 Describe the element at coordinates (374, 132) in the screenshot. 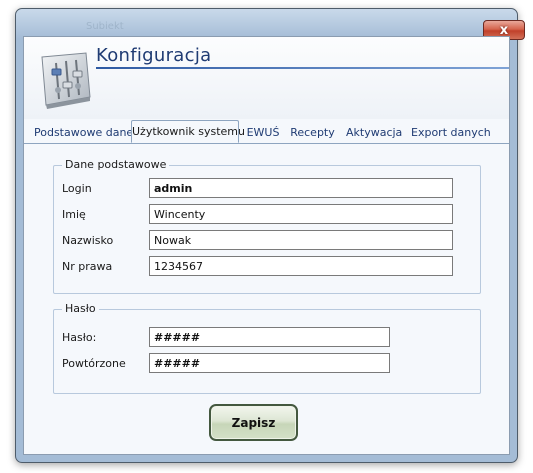

I see `tab-aktywacja: Aktywacja` at that location.